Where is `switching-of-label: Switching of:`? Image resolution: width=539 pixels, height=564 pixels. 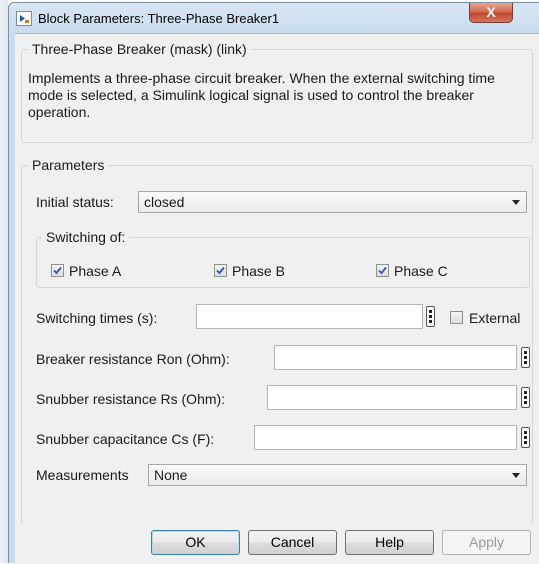 switching-of-label: Switching of: is located at coordinates (86, 237).